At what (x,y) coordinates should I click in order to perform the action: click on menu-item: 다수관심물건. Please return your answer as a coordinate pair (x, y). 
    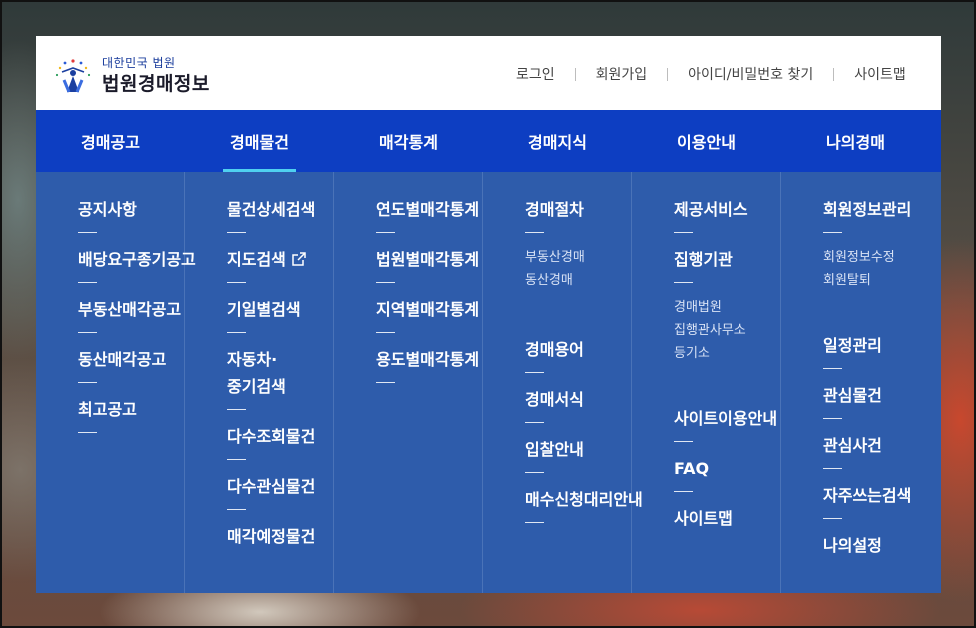
    Looking at the image, I should click on (275, 486).